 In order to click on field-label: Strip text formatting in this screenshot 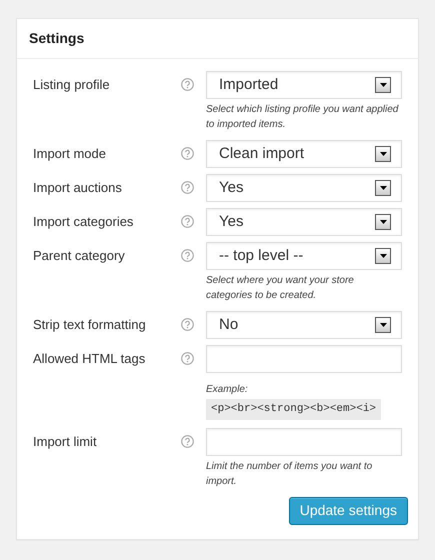, I will do `click(90, 325)`.